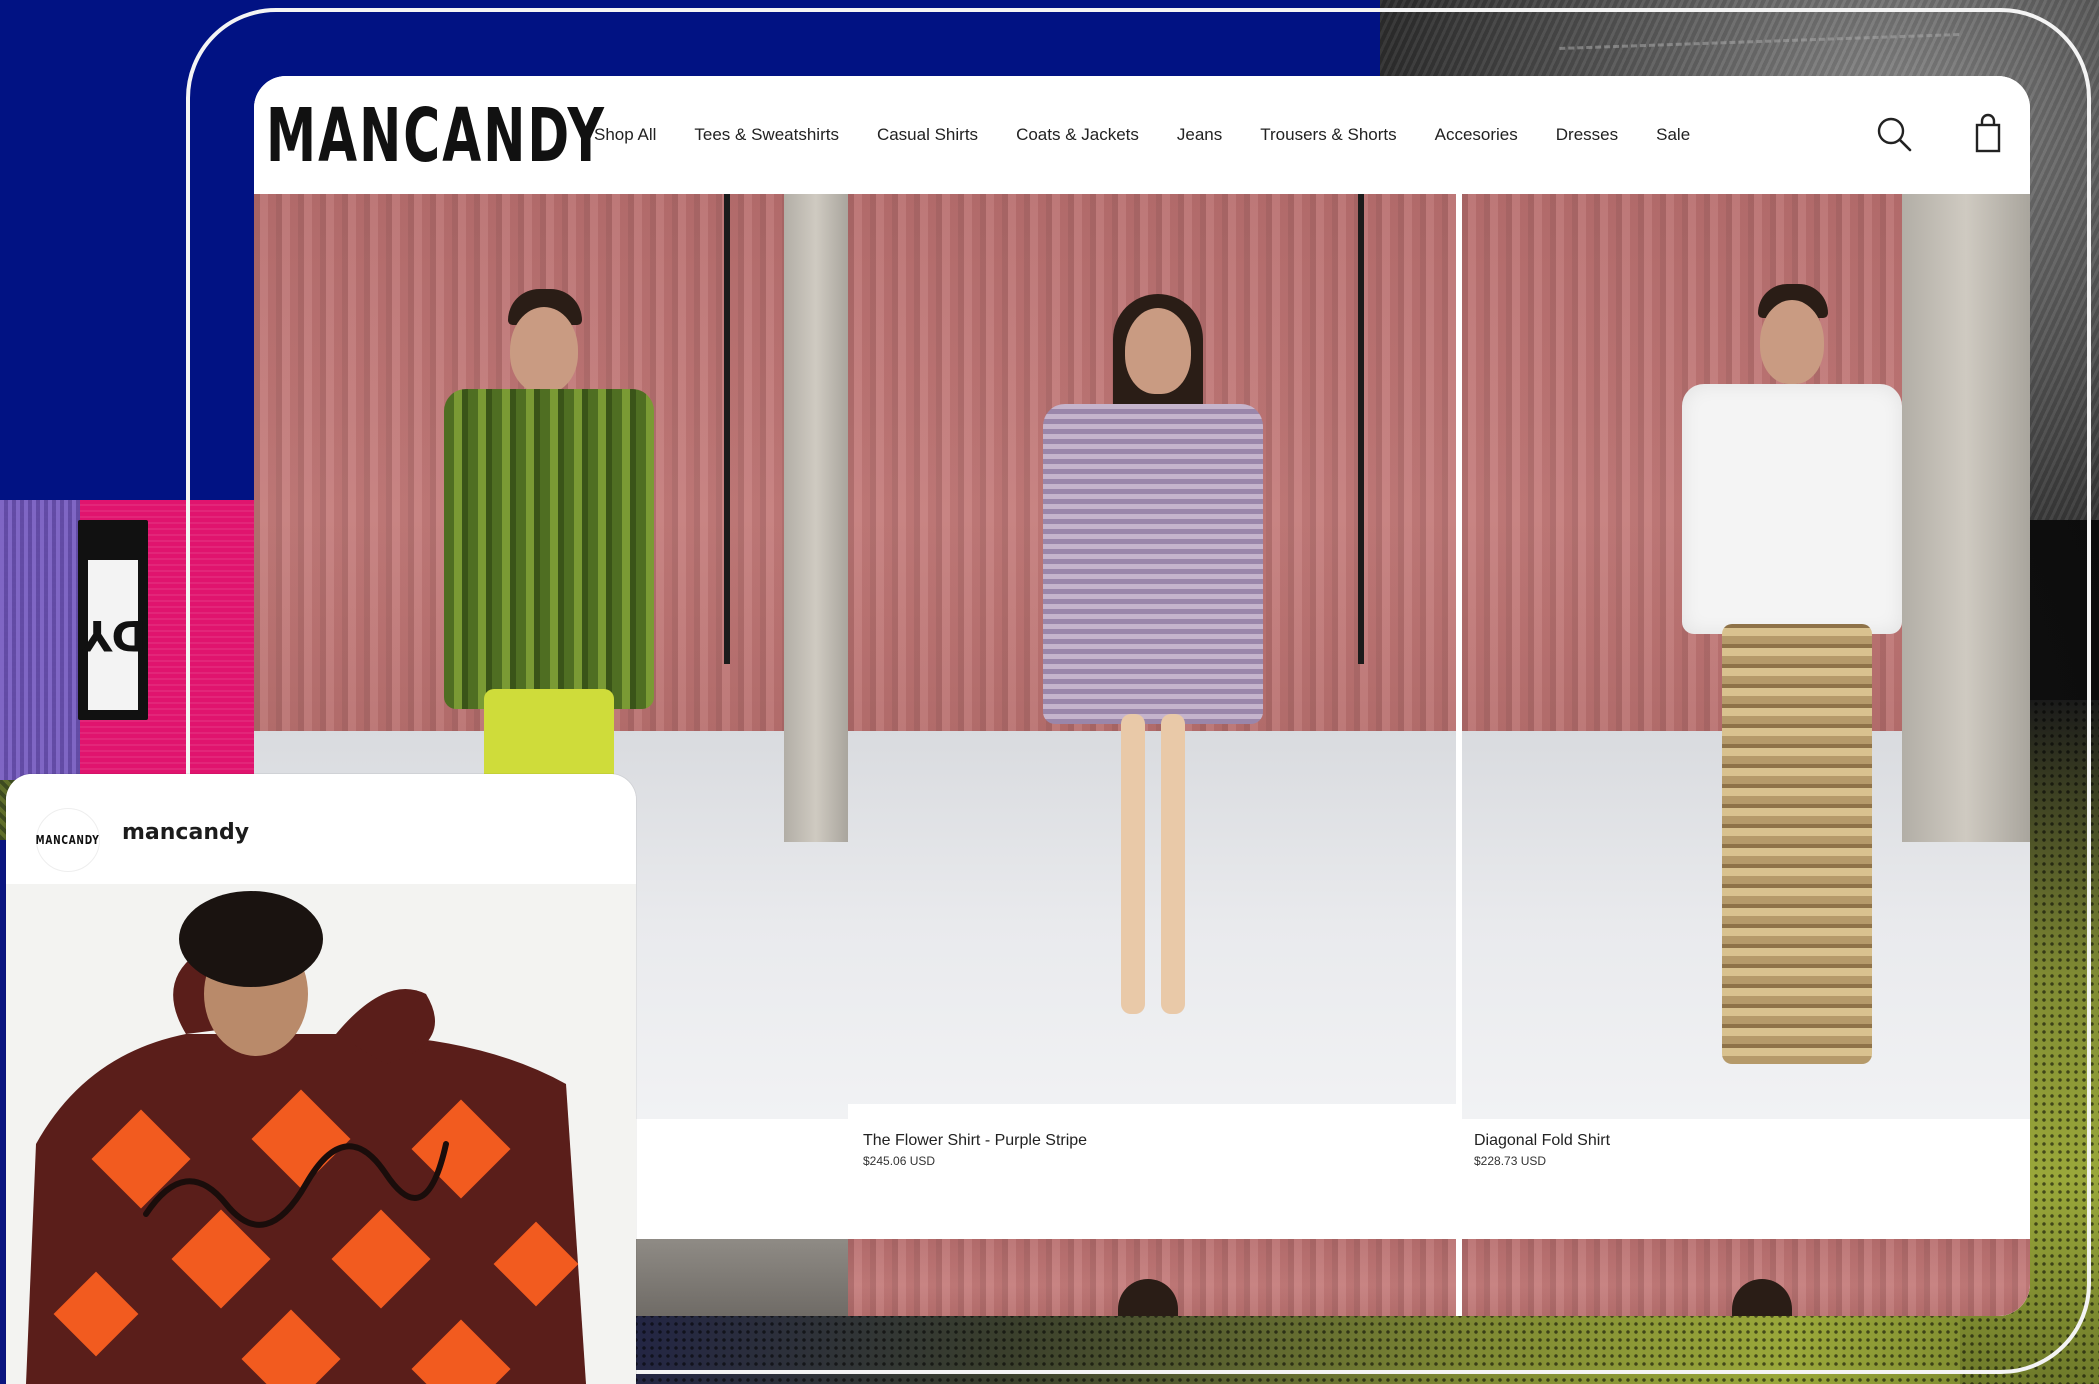 This screenshot has width=2099, height=1384. Describe the element at coordinates (185, 832) in the screenshot. I see `instagram-handle: mancandy` at that location.